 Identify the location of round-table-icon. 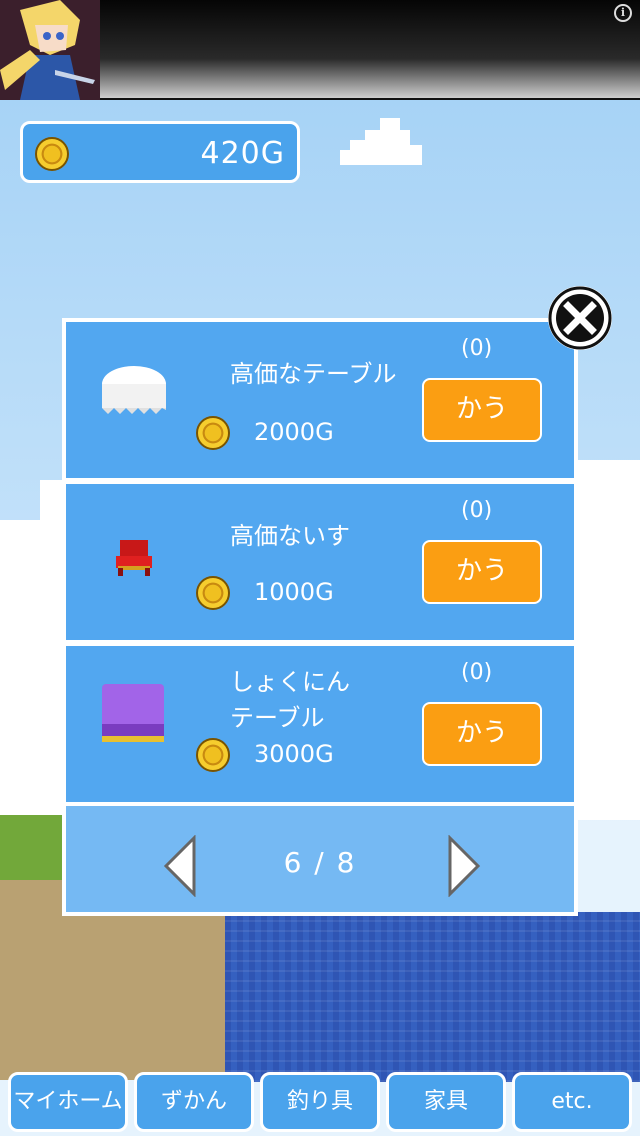
(134, 390).